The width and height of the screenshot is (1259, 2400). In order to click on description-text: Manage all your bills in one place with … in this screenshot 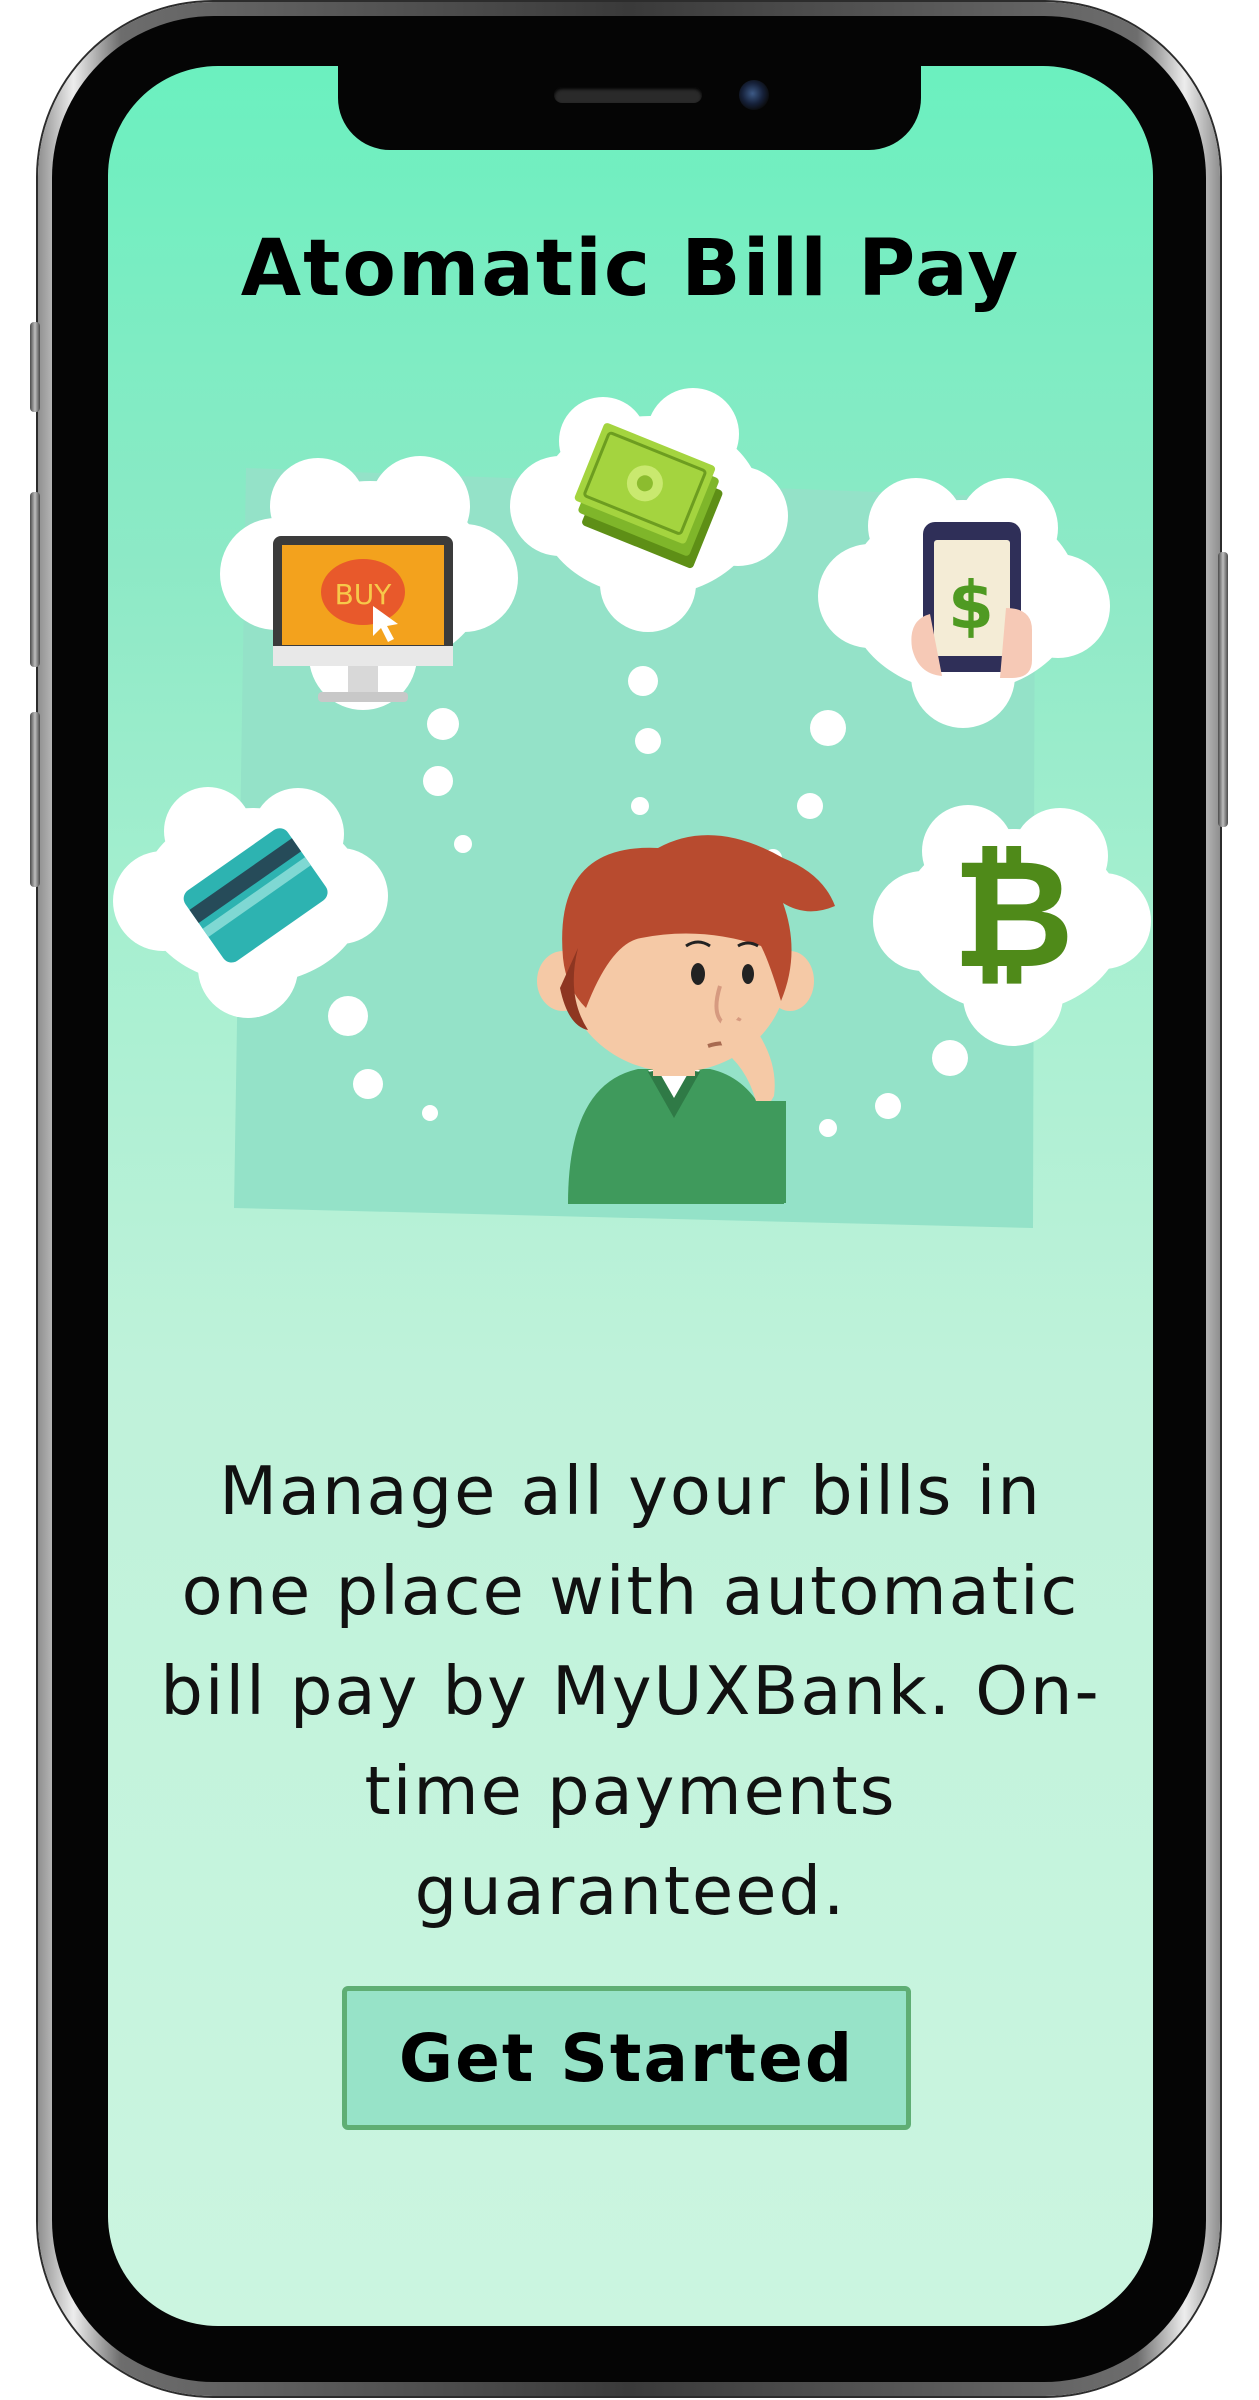, I will do `click(630, 1691)`.